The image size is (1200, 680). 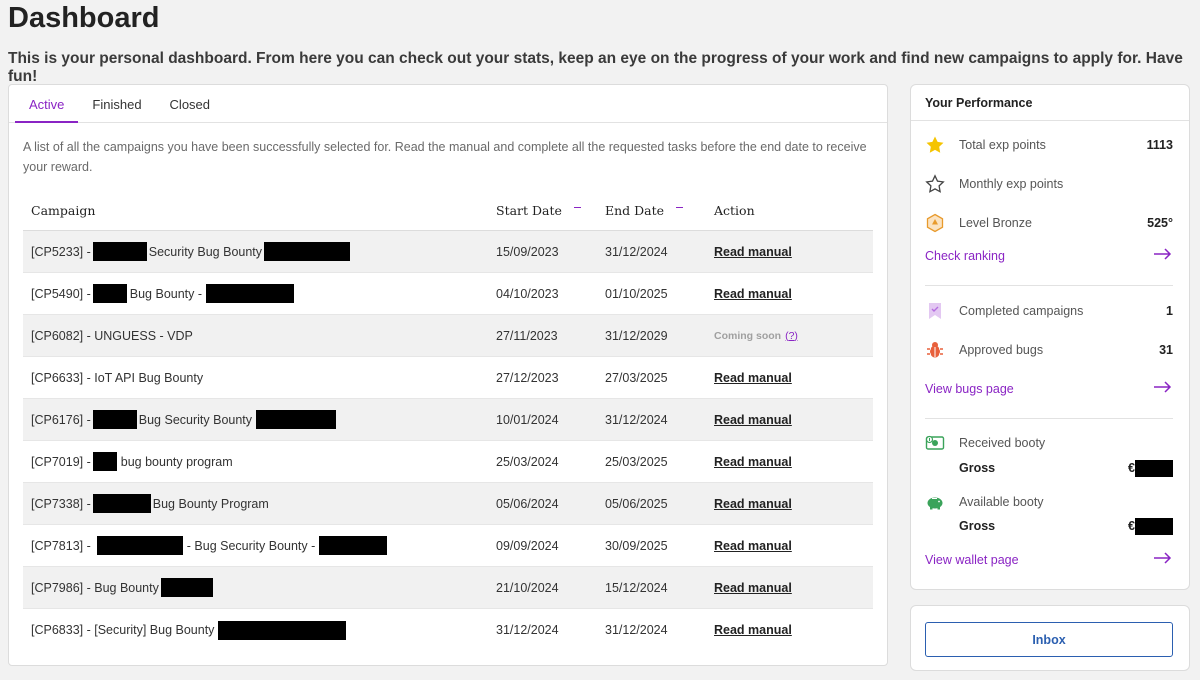 I want to click on tab-finished: Finished, so click(x=116, y=103).